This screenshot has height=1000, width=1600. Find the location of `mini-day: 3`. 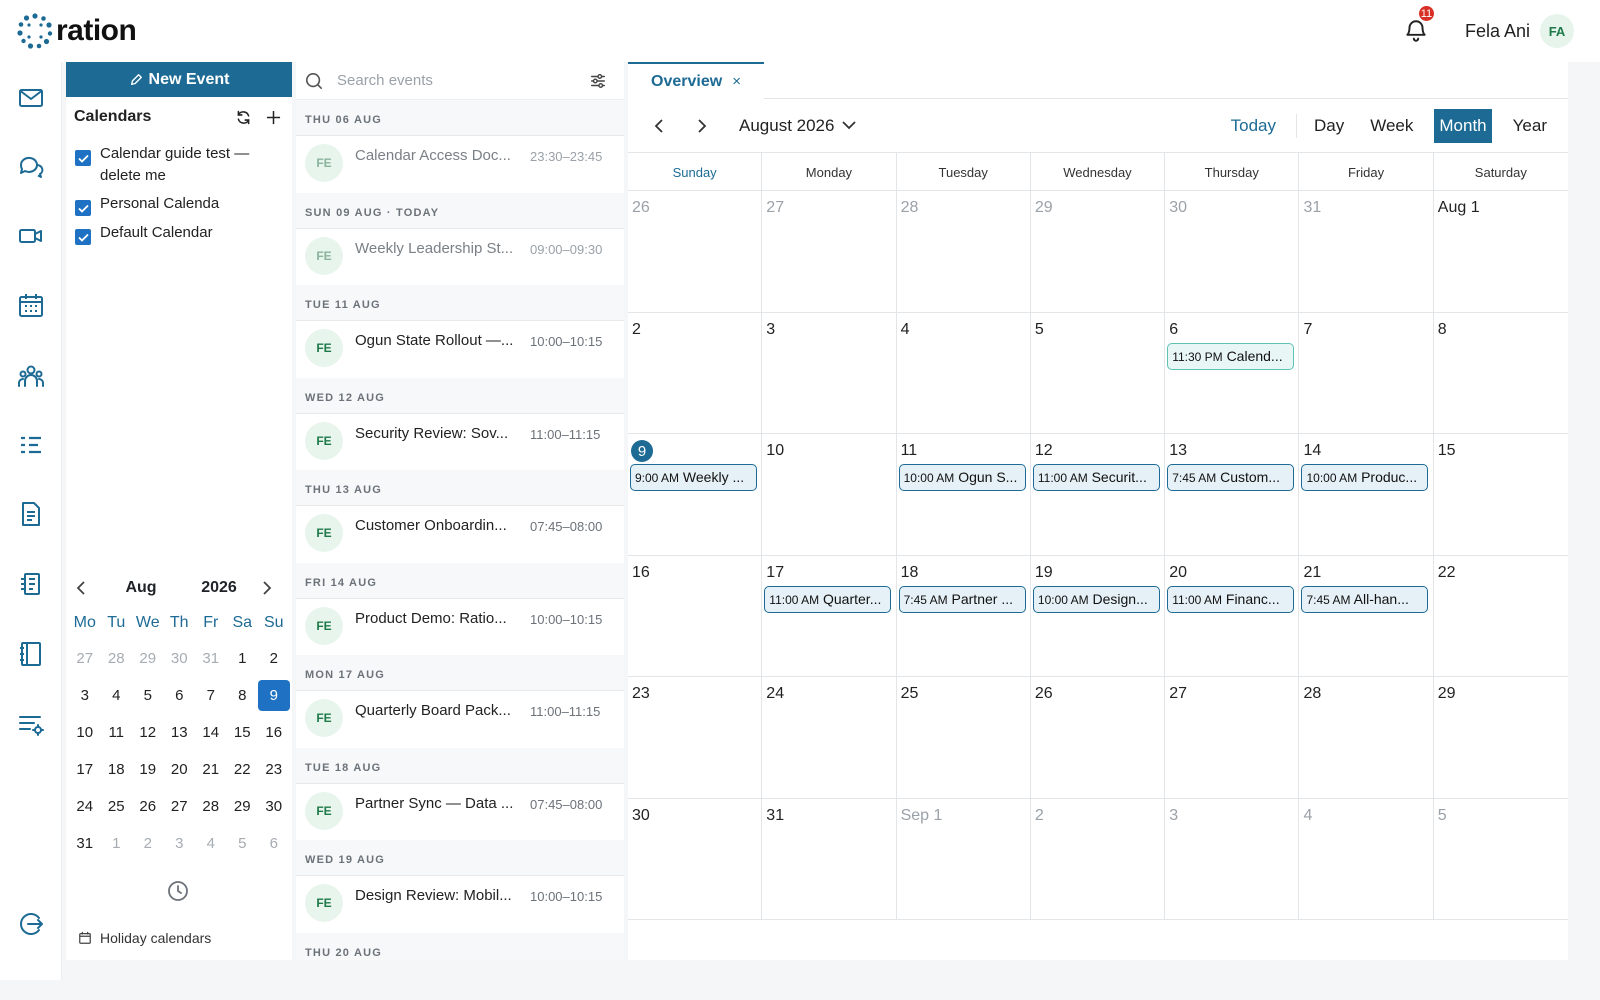

mini-day: 3 is located at coordinates (180, 843).